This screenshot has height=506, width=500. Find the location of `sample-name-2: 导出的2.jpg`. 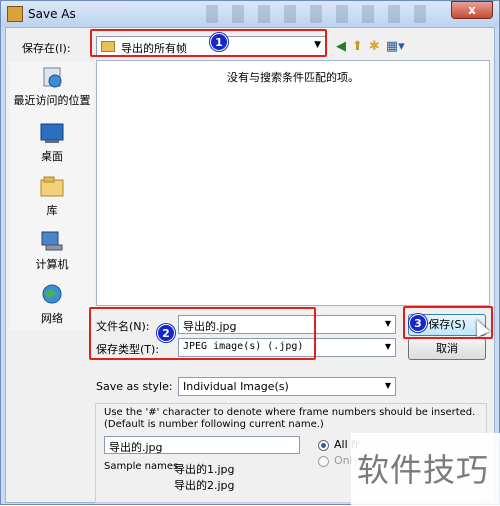

sample-name-2: 导出的2.jpg is located at coordinates (204, 485).